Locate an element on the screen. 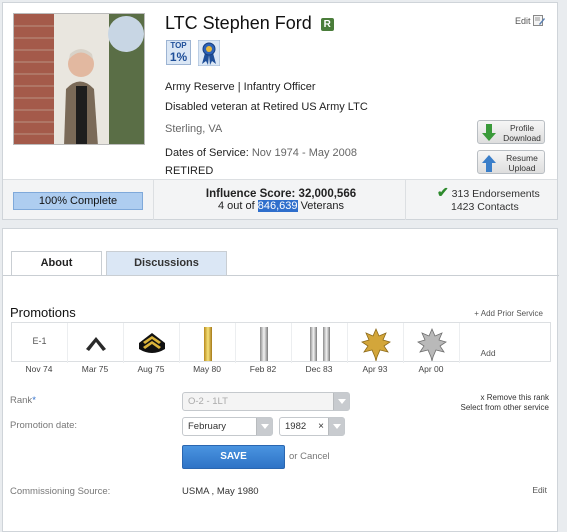 The width and height of the screenshot is (567, 532). profile-complete-bar: 100% Complete is located at coordinates (78, 201).